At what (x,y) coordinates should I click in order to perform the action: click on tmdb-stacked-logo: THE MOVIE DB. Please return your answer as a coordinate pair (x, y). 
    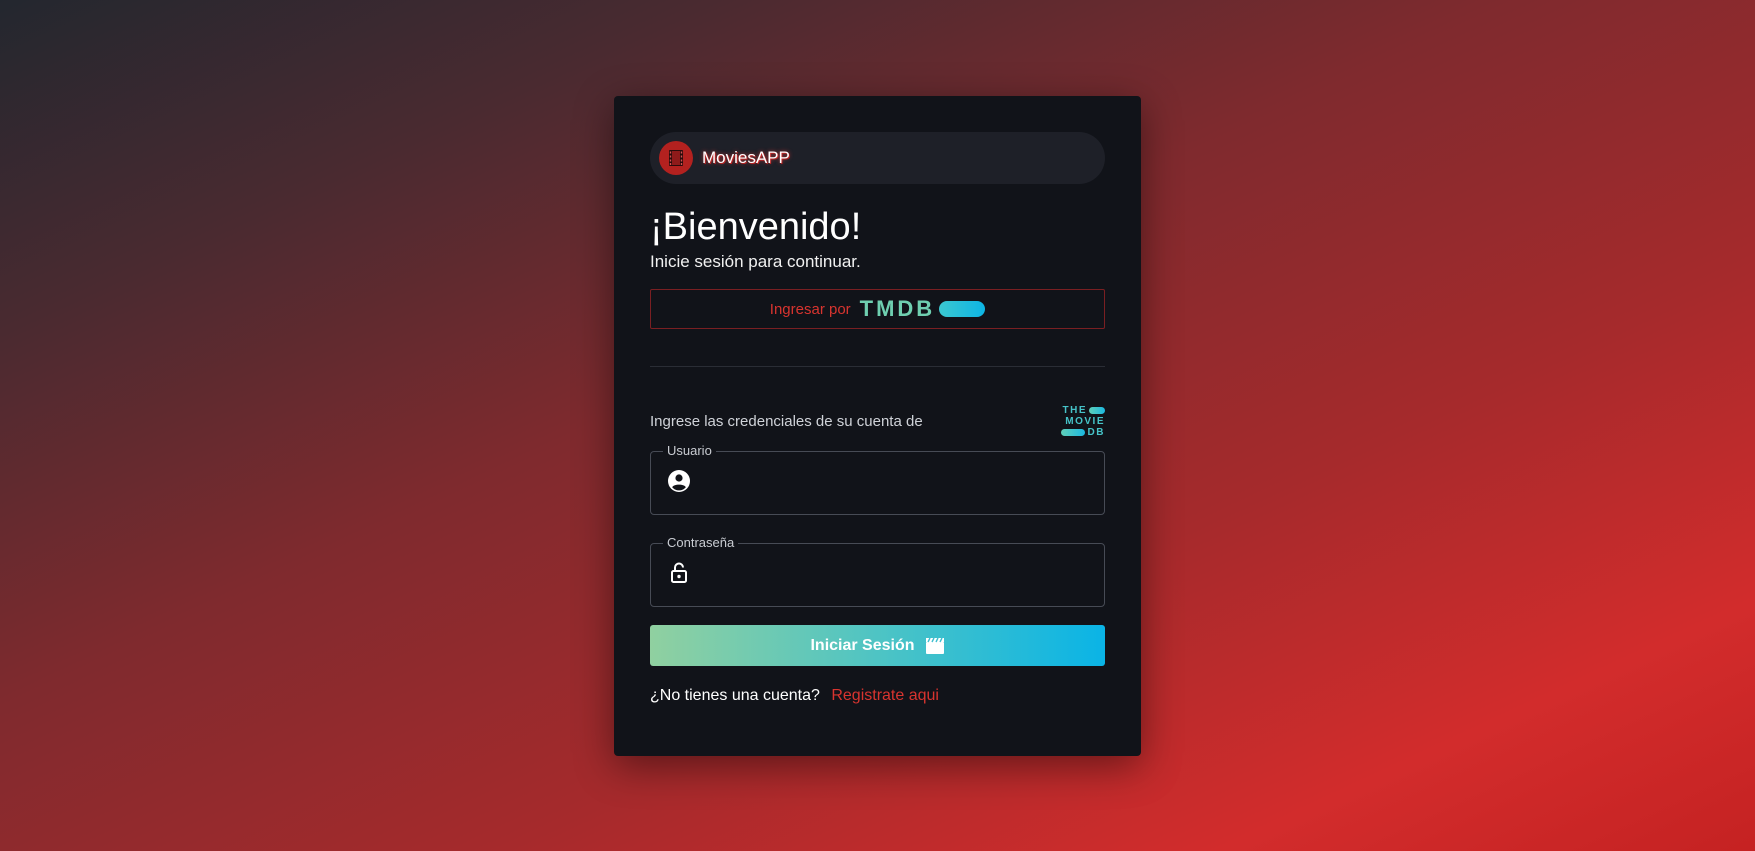
    Looking at the image, I should click on (1082, 421).